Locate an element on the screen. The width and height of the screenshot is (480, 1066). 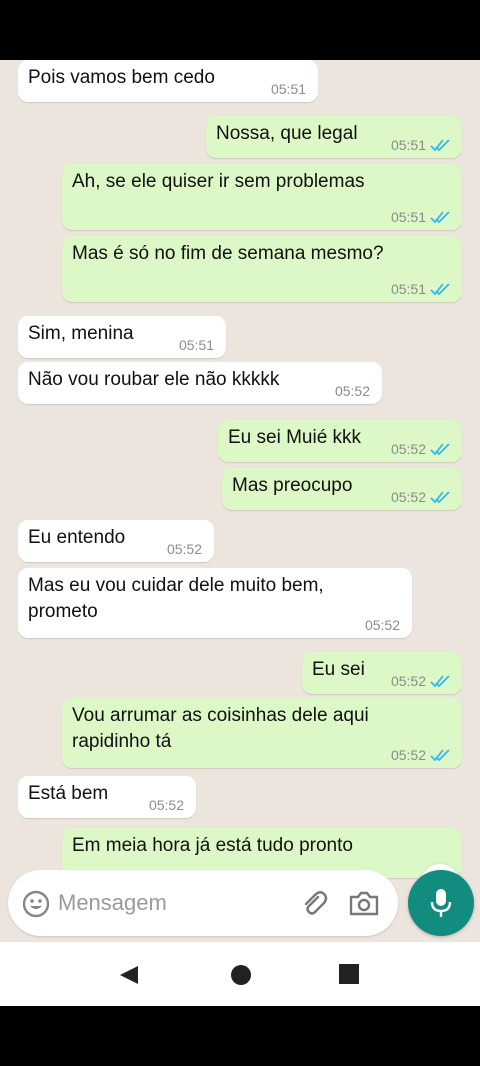
incoming-message: Sim, menina 05:51 is located at coordinates (122, 337).